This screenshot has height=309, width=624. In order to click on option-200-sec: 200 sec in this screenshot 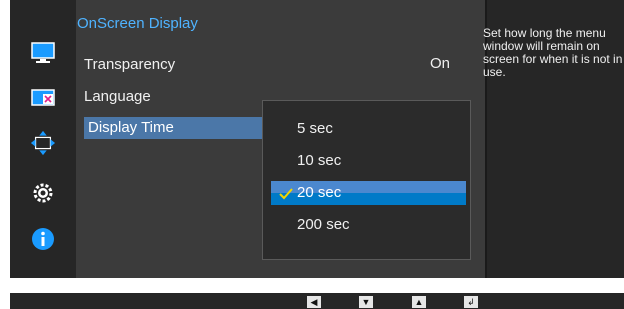, I will do `click(368, 225)`.